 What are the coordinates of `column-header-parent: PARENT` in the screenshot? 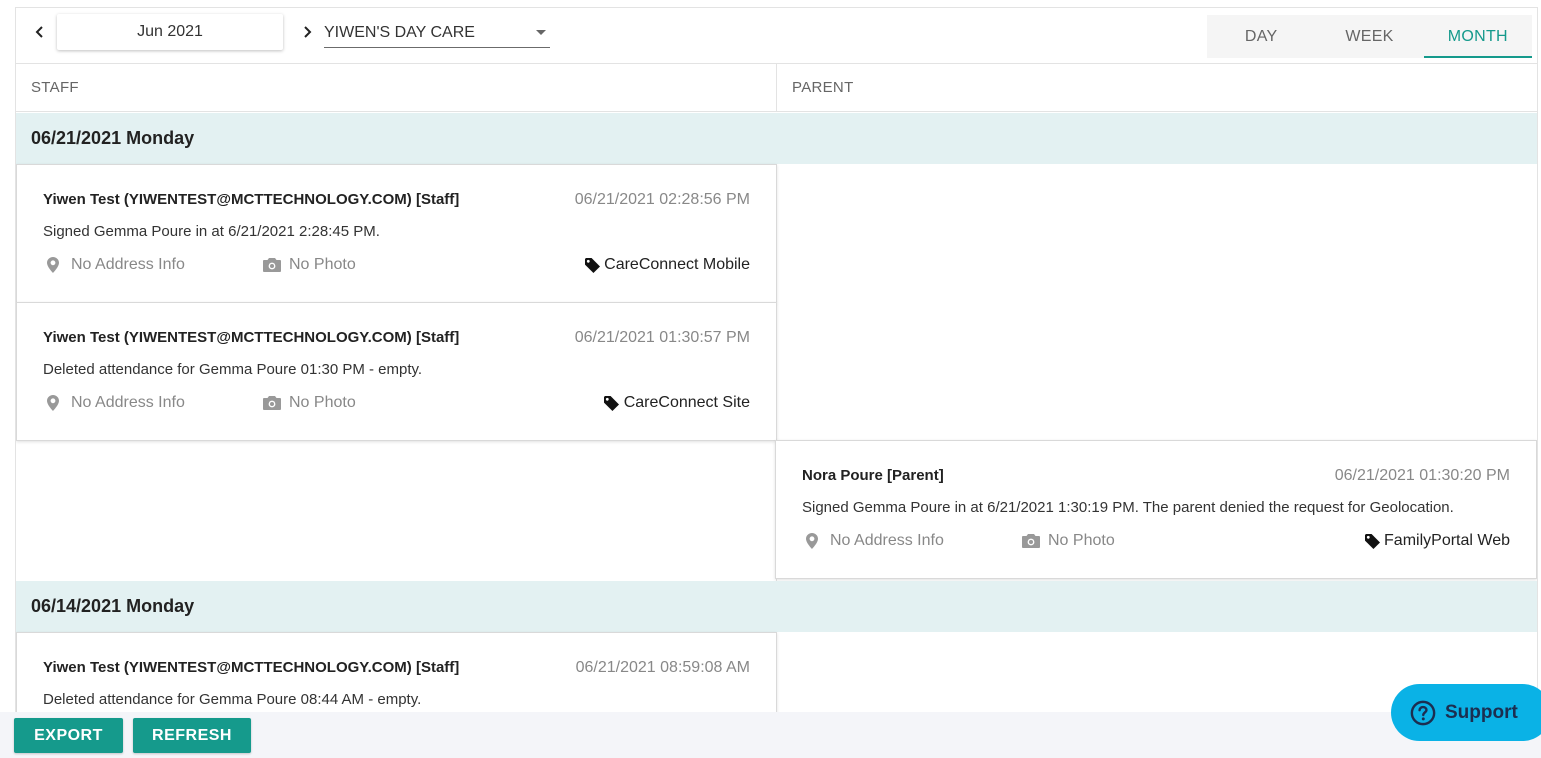 It's located at (1156, 87).